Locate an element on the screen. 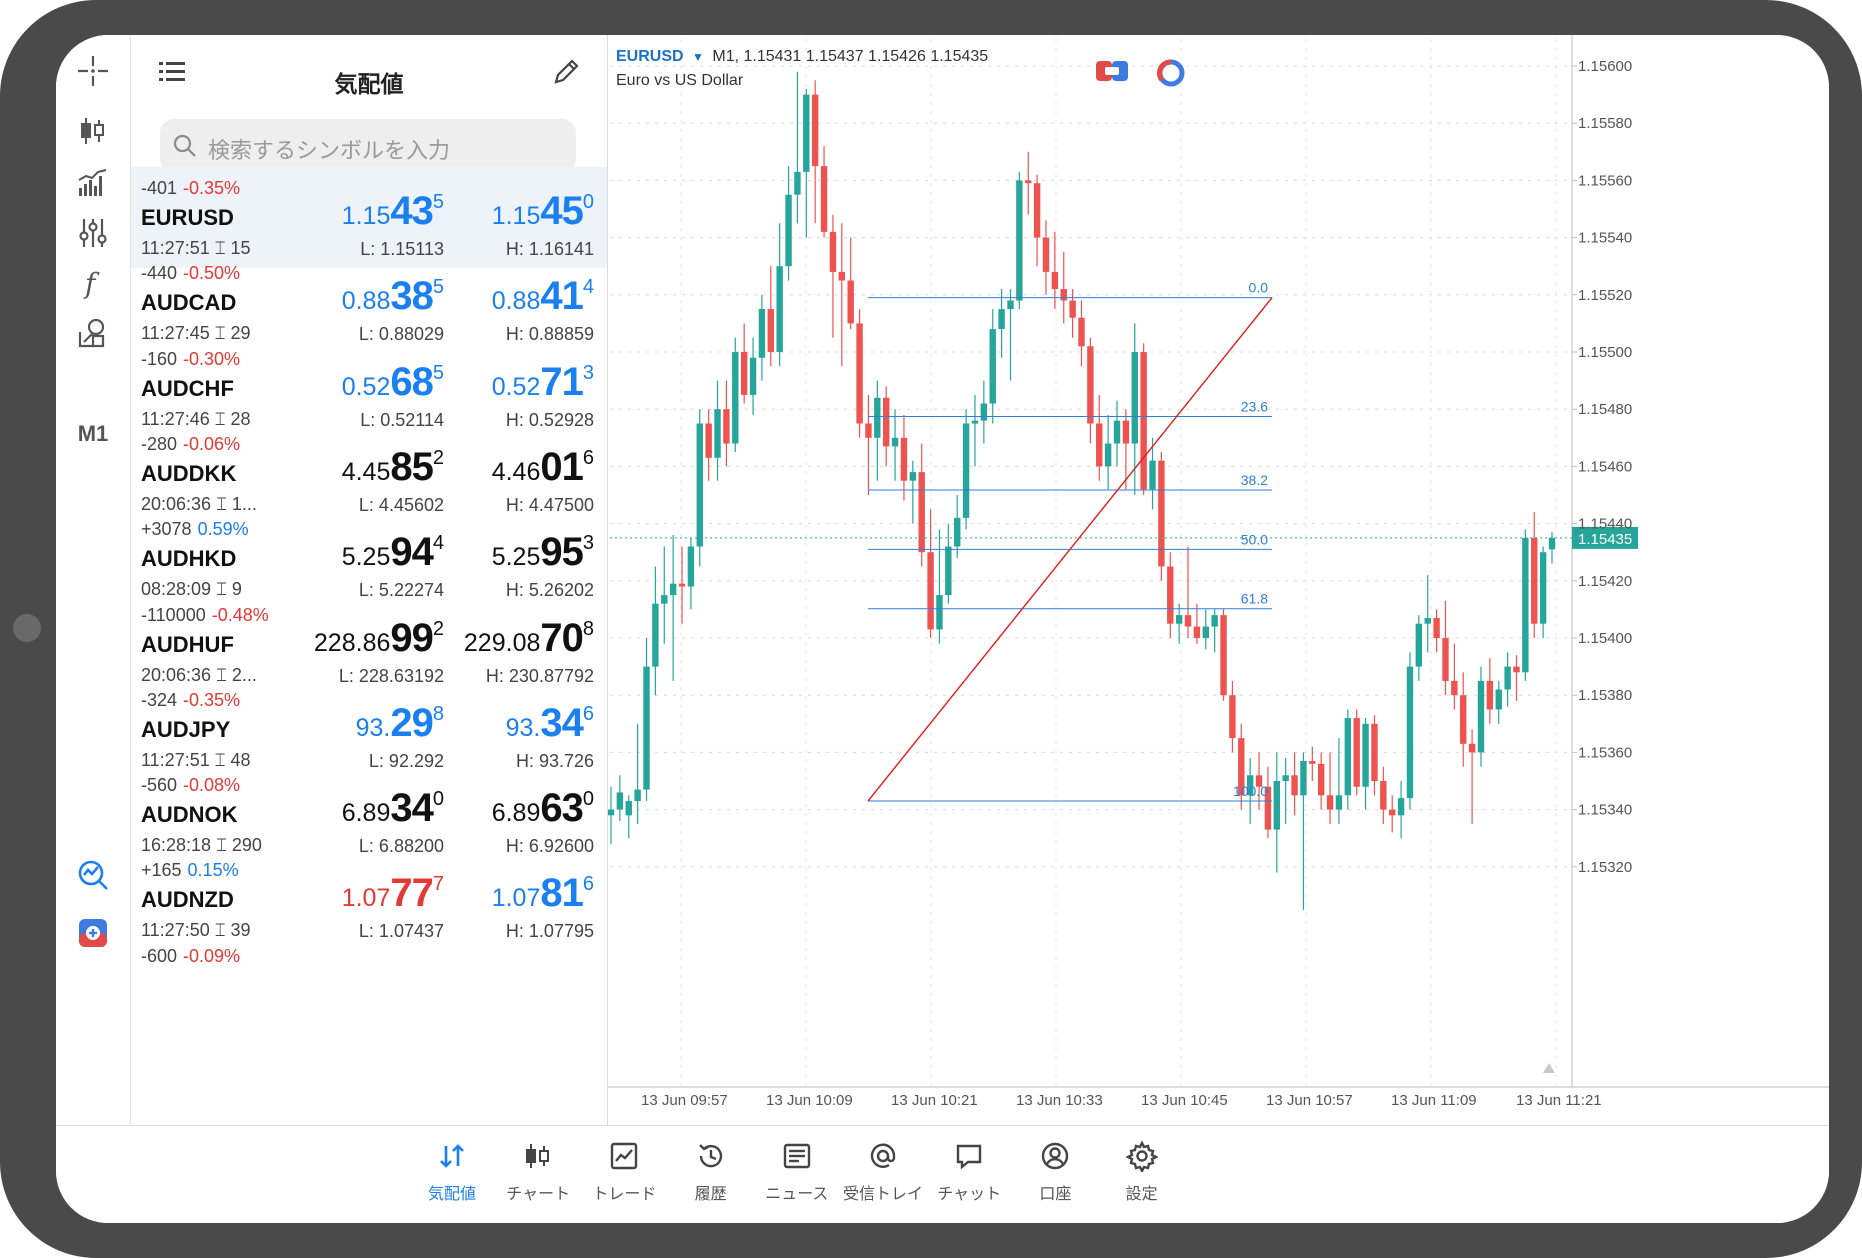 Image resolution: width=1862 pixels, height=1258 pixels. change-percent: 0.59% is located at coordinates (223, 529).